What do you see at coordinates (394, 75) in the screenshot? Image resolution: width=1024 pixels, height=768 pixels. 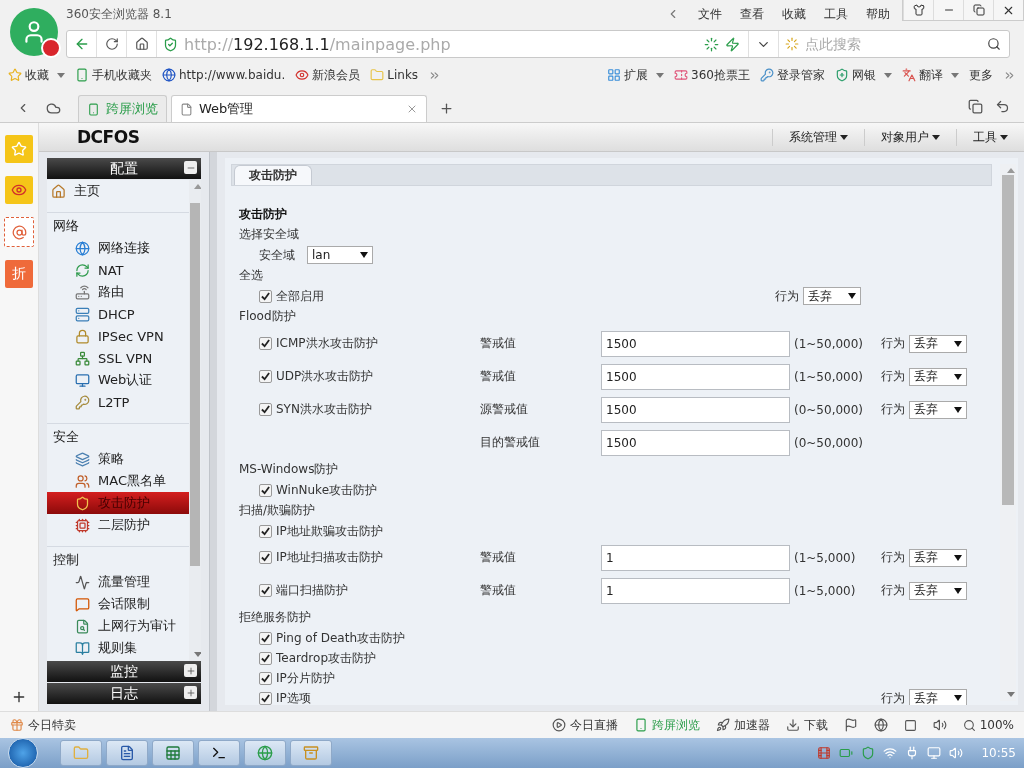 I see `bookmark-item: Links` at bounding box center [394, 75].